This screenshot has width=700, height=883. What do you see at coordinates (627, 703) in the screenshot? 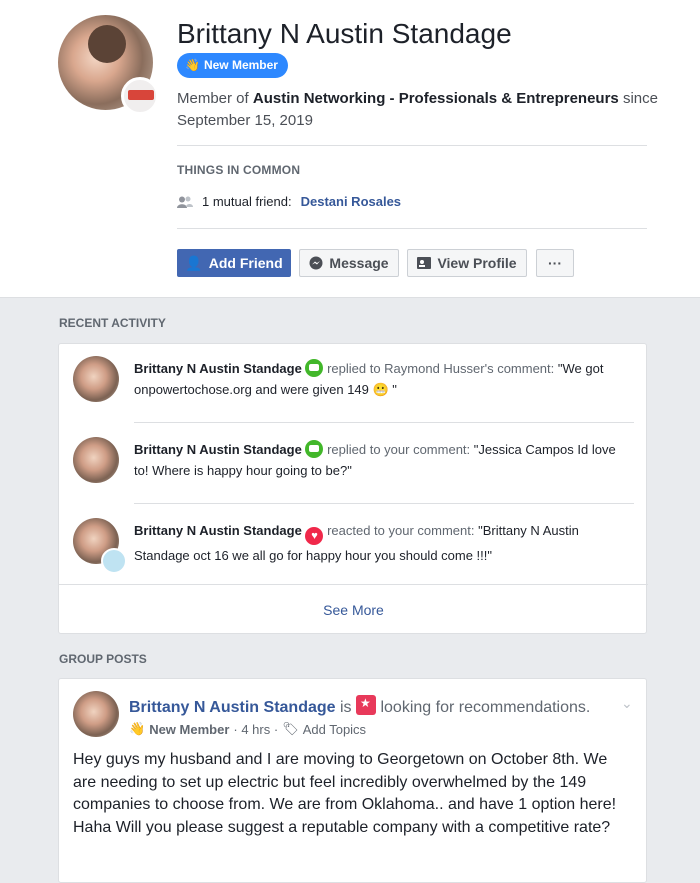
I see `chevron-down-icon: ⌄` at bounding box center [627, 703].